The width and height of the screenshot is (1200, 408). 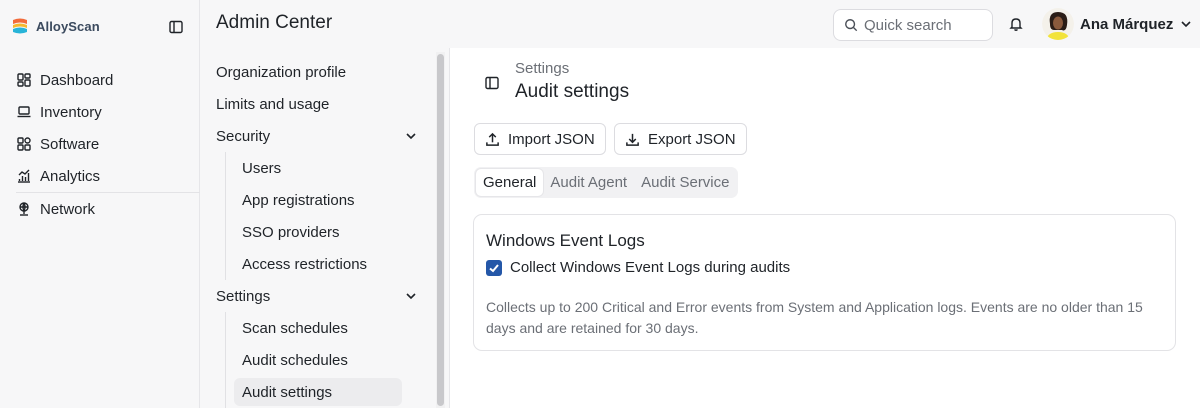 I want to click on collect-event-logs-checkbox, so click(x=494, y=267).